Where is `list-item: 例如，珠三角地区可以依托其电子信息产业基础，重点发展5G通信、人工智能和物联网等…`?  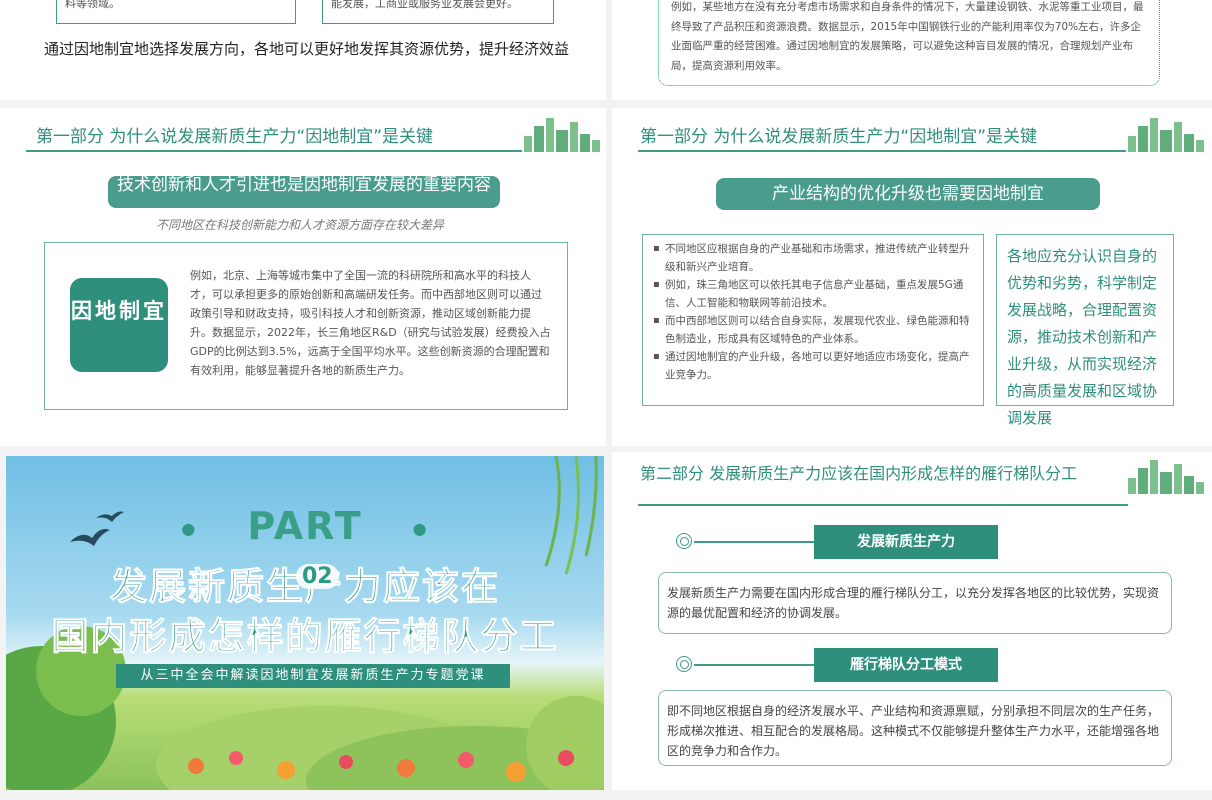 list-item: 例如，珠三角地区可以依托其电子信息产业基础，重点发展5G通信、人工智能和物联网等… is located at coordinates (813, 294).